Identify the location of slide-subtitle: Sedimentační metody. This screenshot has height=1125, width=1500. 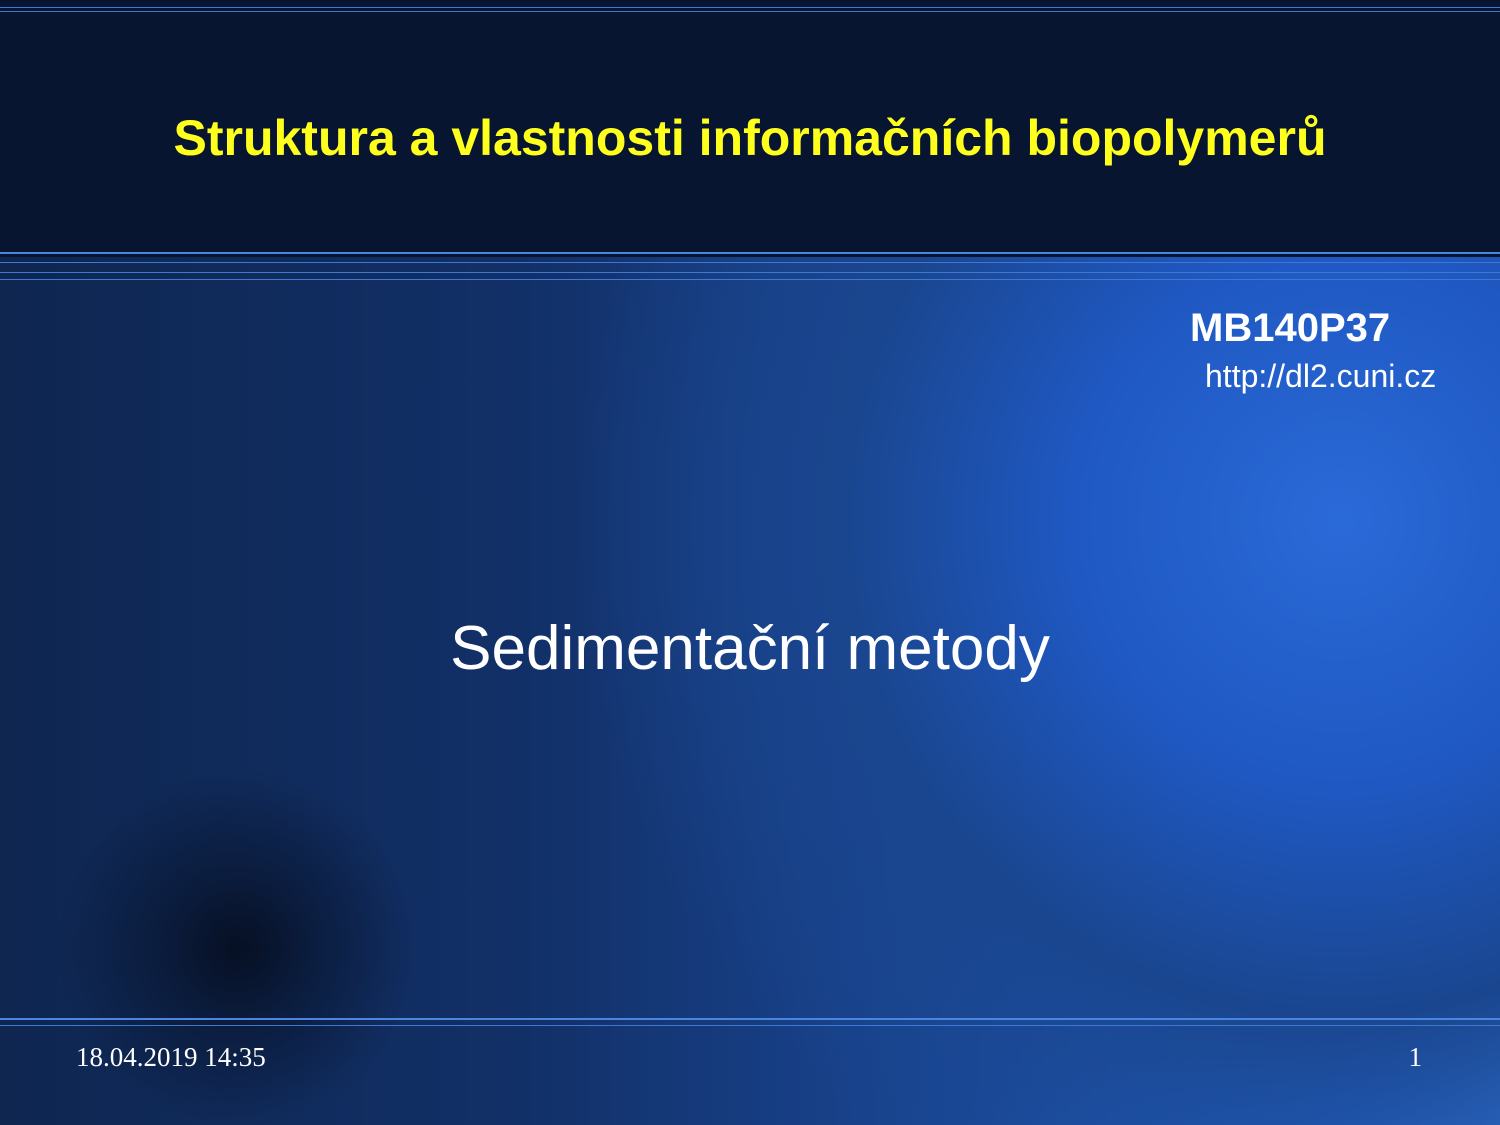
(750, 648).